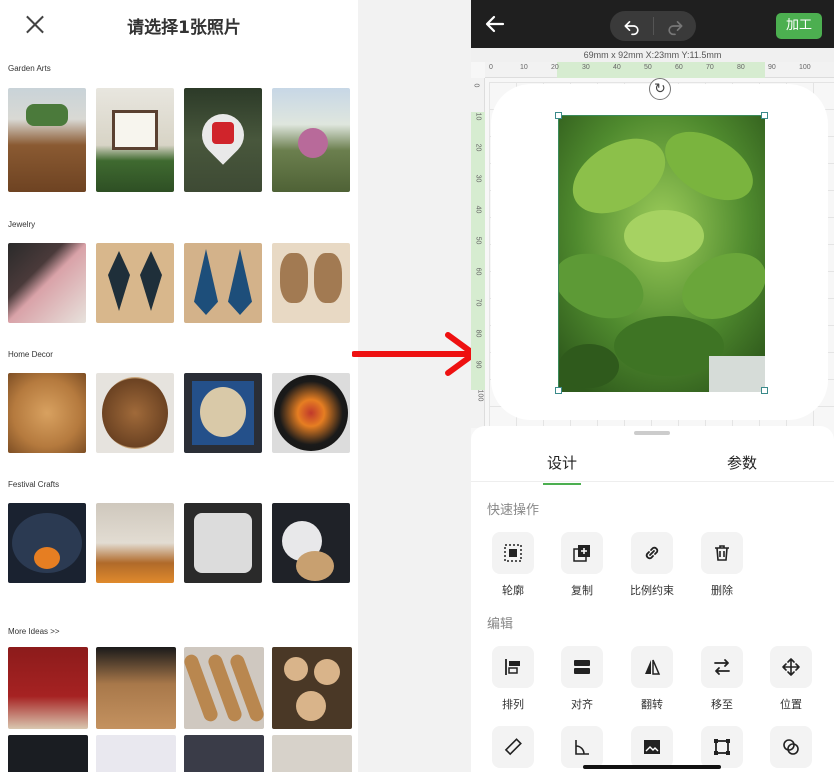 This screenshot has height=772, width=834. Describe the element at coordinates (722, 704) in the screenshot. I see `tool-label: 移至` at that location.